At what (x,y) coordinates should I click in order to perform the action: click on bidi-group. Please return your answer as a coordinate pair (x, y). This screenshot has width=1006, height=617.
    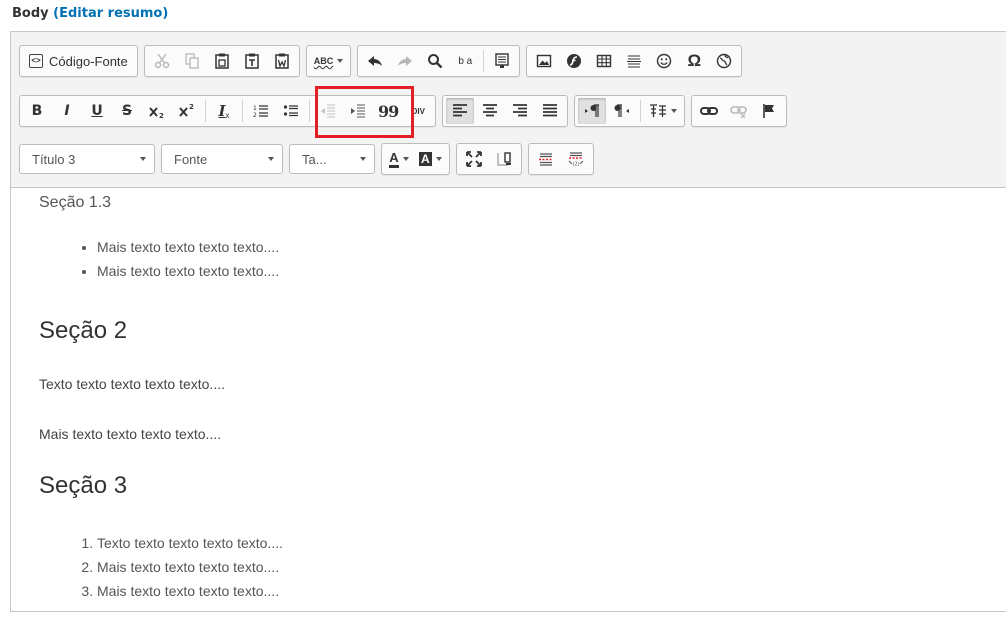
    Looking at the image, I should click on (630, 111).